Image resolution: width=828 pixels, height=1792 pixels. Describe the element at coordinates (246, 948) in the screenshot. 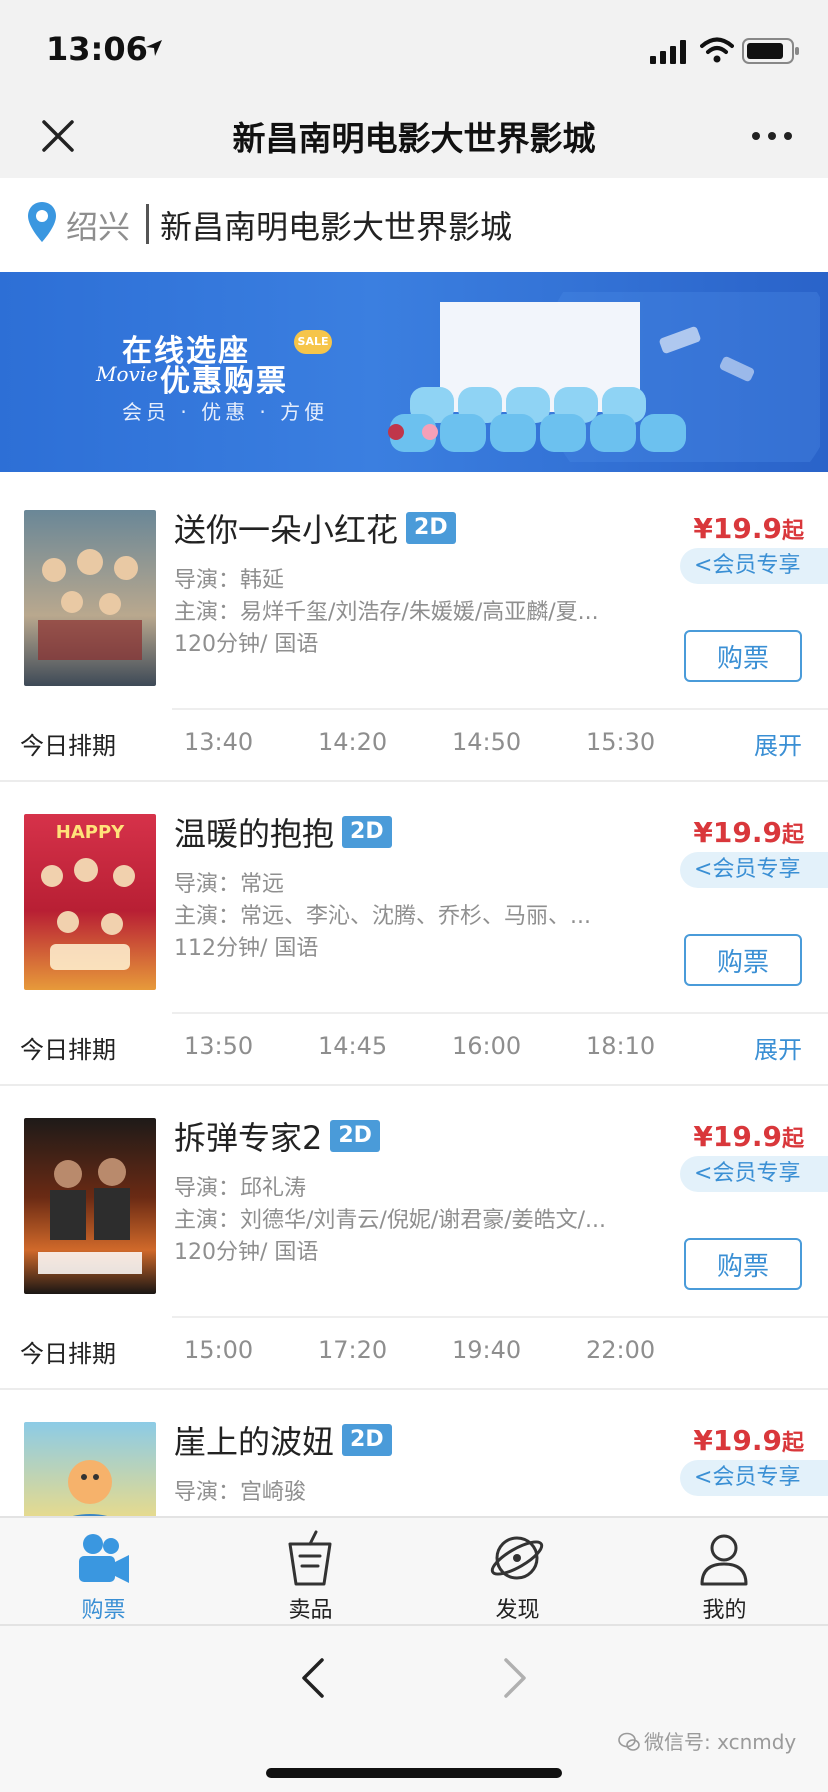

I see `movie-duration-language: 112分钟/ 国语` at that location.